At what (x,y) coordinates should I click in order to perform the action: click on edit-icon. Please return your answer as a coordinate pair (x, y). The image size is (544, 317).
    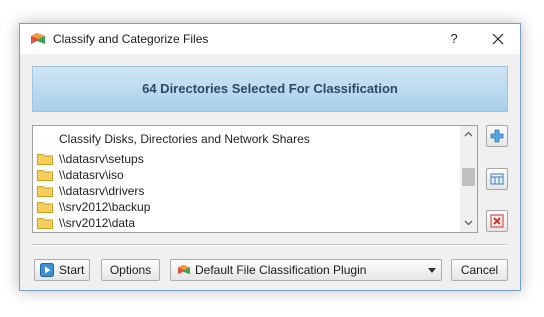
    Looking at the image, I should click on (497, 179).